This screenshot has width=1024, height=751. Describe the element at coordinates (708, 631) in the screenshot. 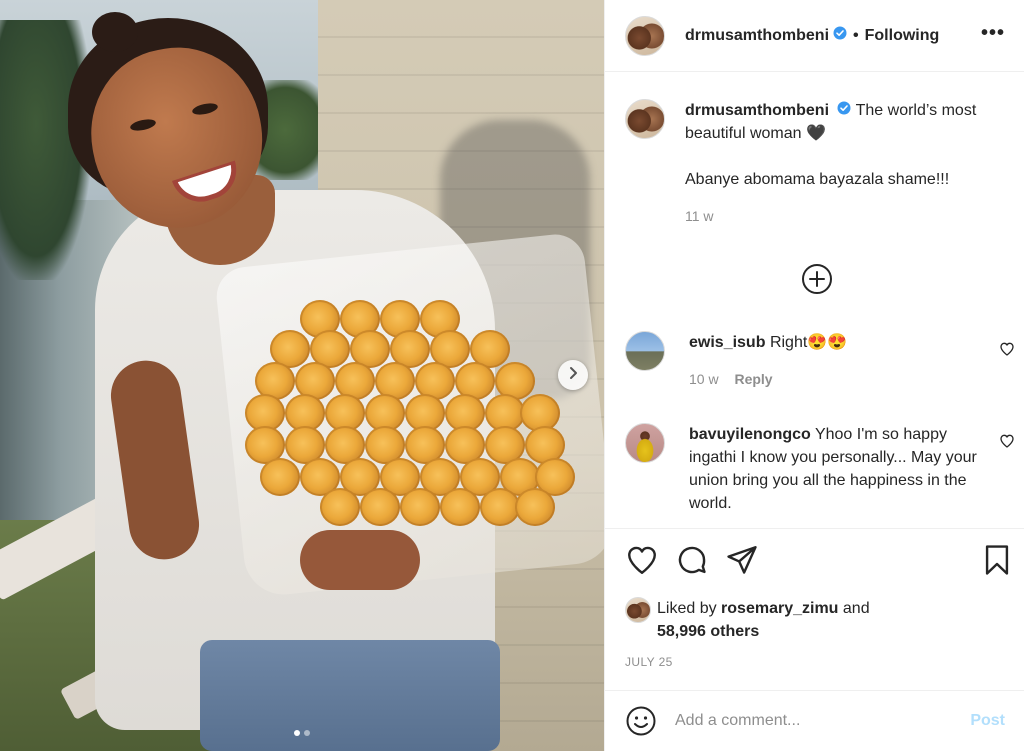

I see `likes-count: 58,996 others` at that location.